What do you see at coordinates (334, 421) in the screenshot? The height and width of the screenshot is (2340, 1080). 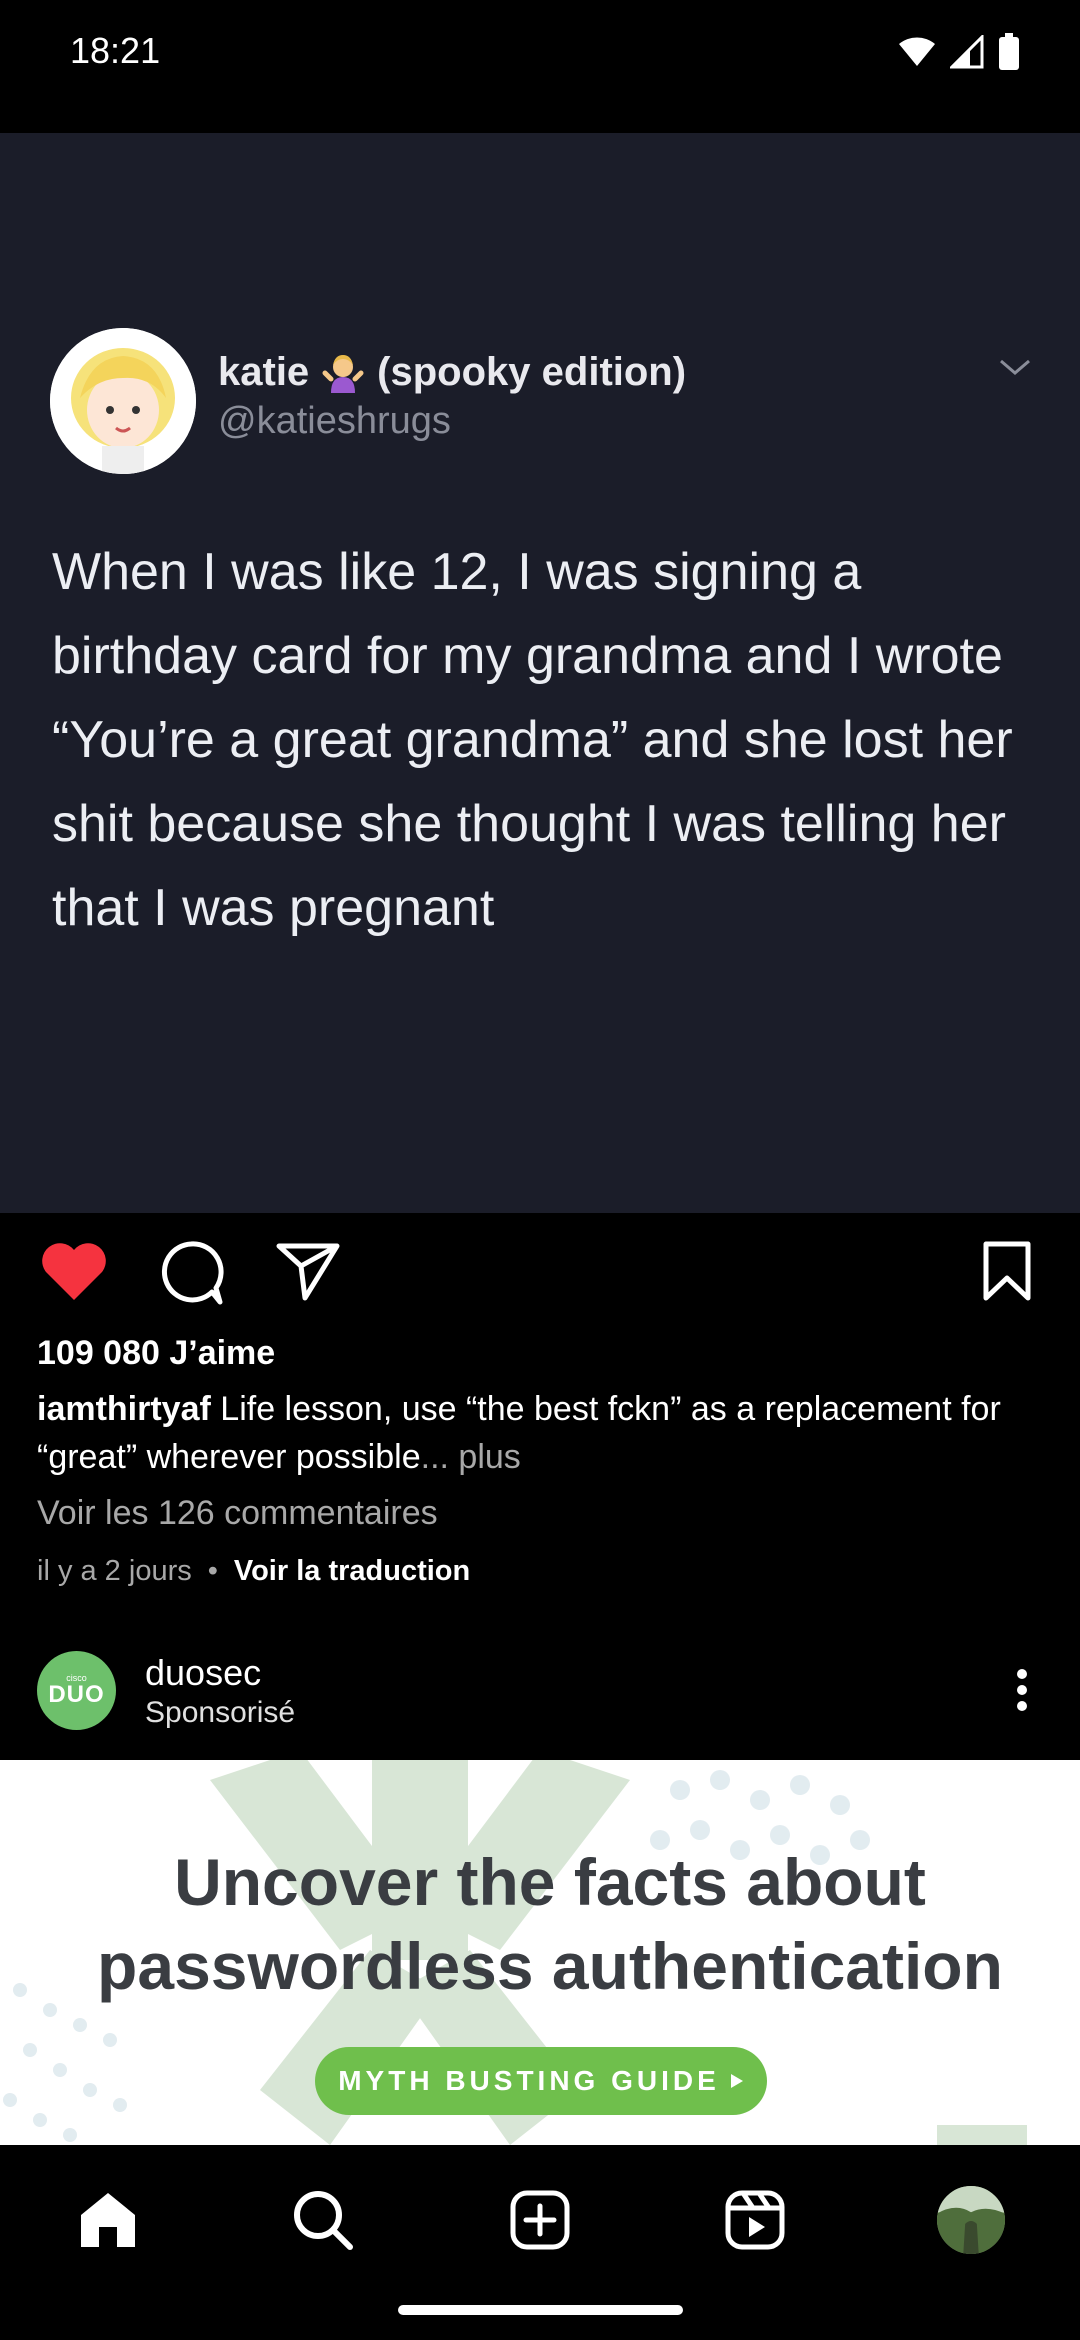 I see `tweet-handle: @katieshrugs` at bounding box center [334, 421].